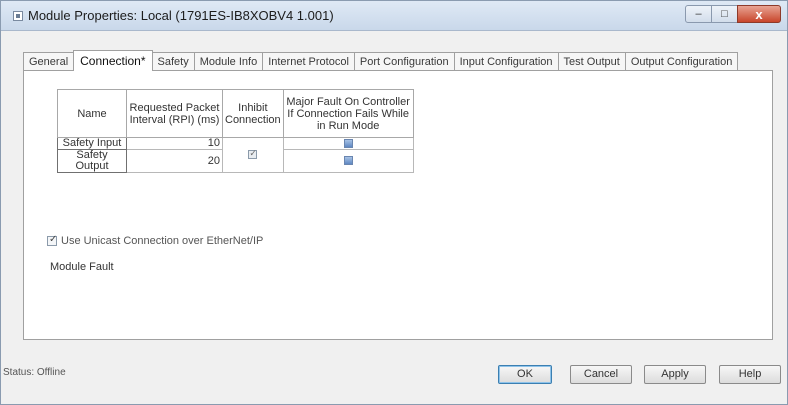 The width and height of the screenshot is (788, 405). Describe the element at coordinates (82, 267) in the screenshot. I see `module-fault-label: Module Fault` at that location.